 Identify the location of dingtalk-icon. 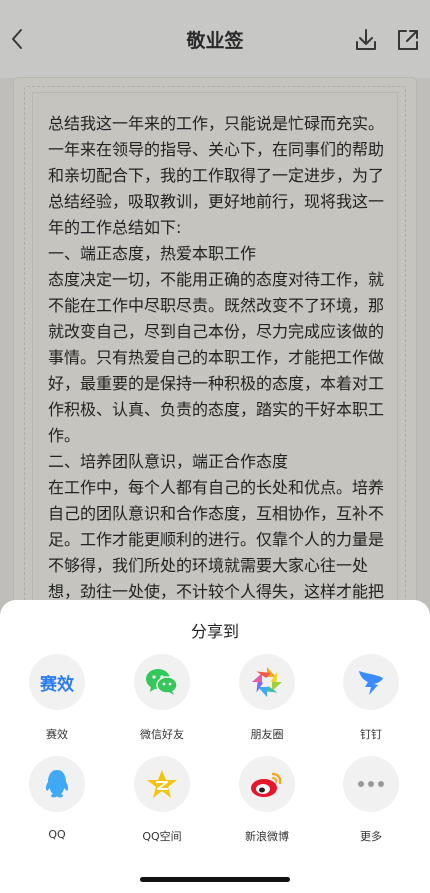
(371, 682).